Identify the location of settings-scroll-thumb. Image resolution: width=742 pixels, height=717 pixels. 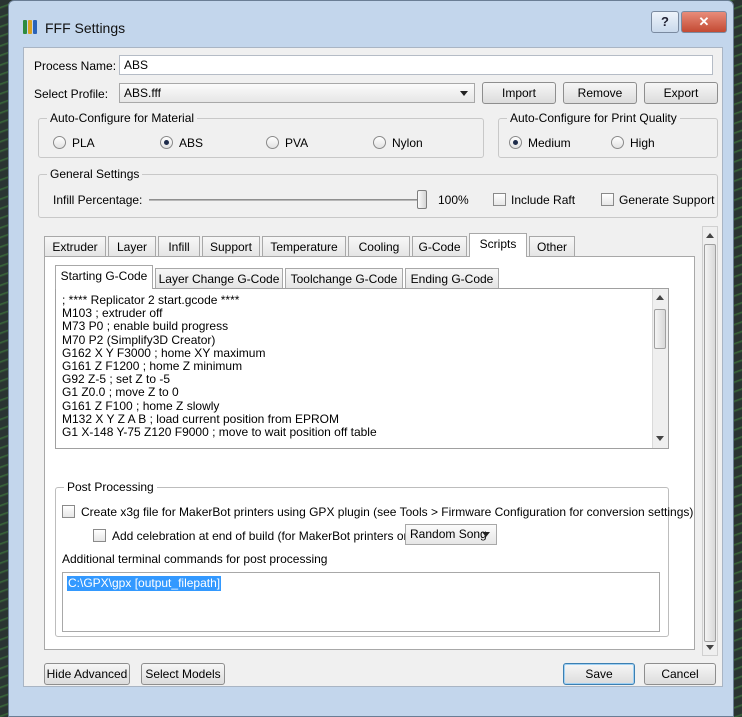
(710, 443).